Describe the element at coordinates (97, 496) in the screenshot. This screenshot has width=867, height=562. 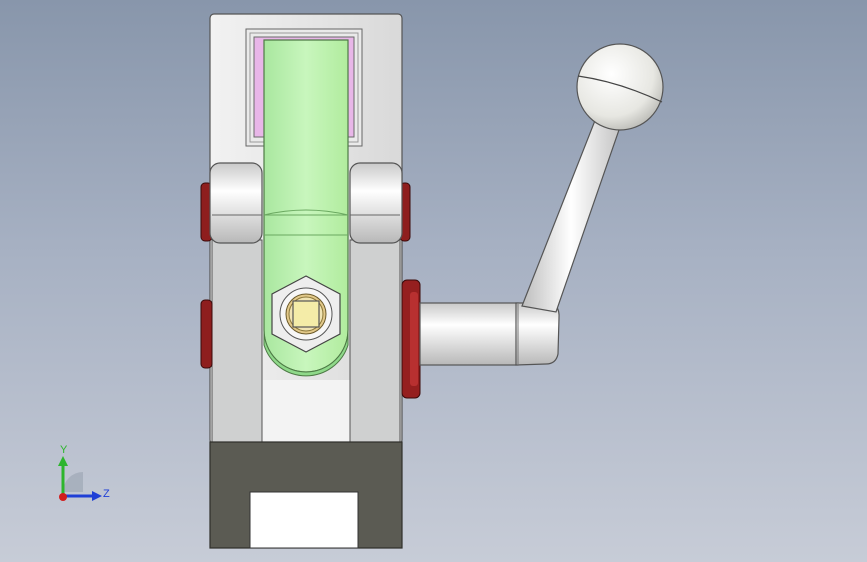
I see `z-arrow-icon` at that location.